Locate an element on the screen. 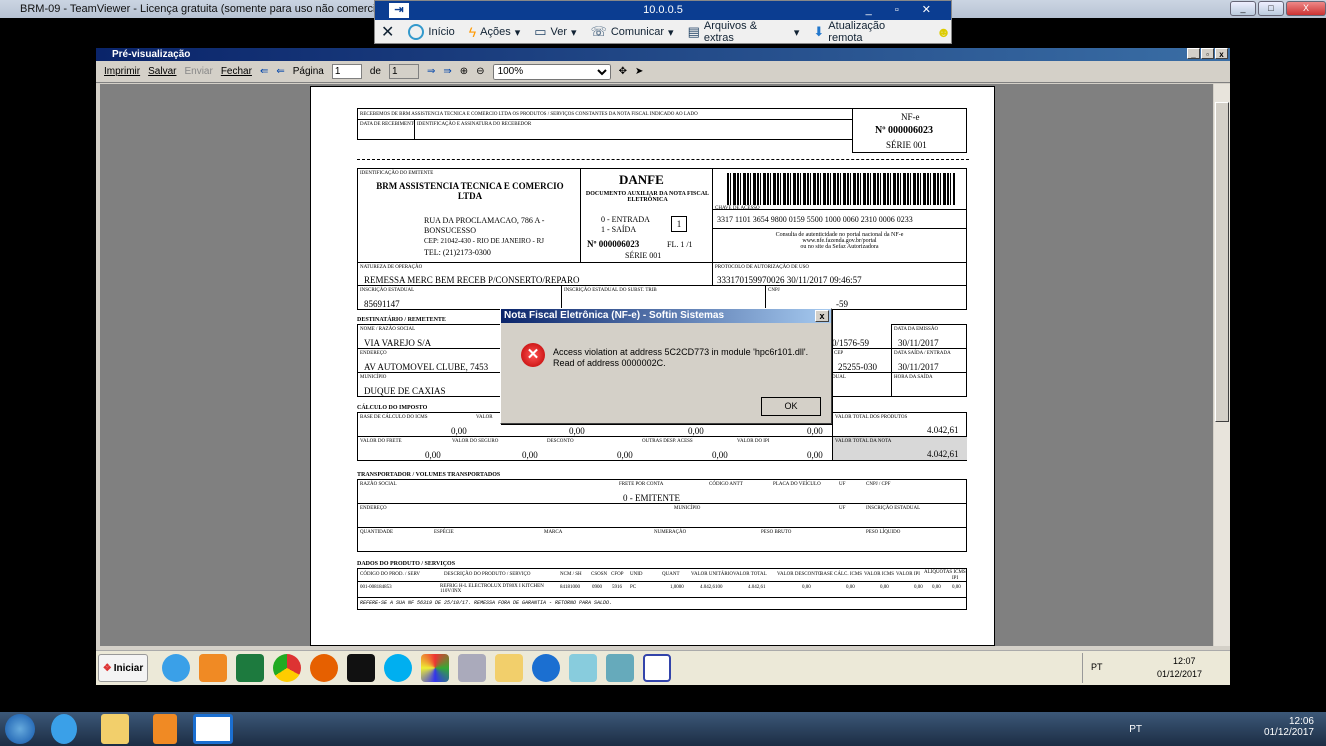 This screenshot has height=746, width=1326. close-session-icon: ✕ is located at coordinates (387, 32).